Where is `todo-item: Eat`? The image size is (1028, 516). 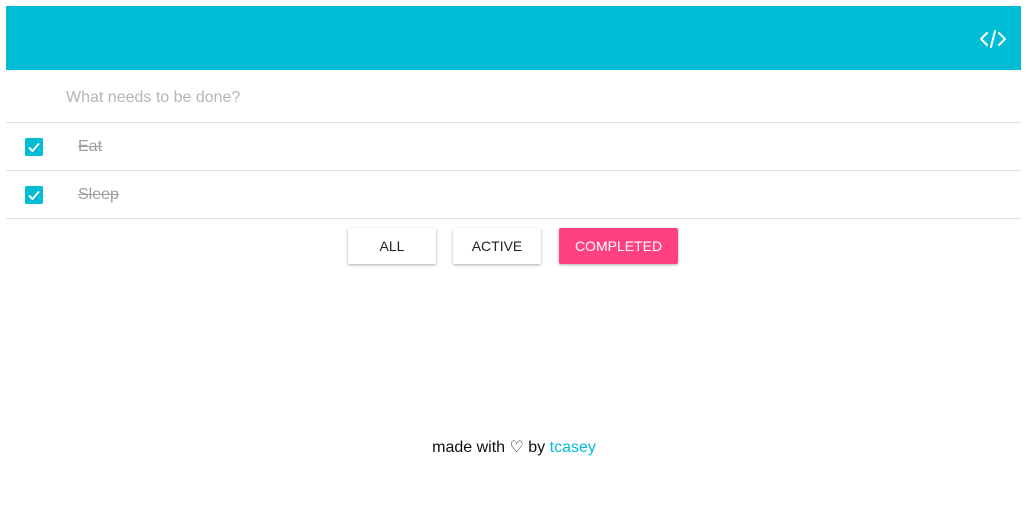 todo-item: Eat is located at coordinates (513, 147).